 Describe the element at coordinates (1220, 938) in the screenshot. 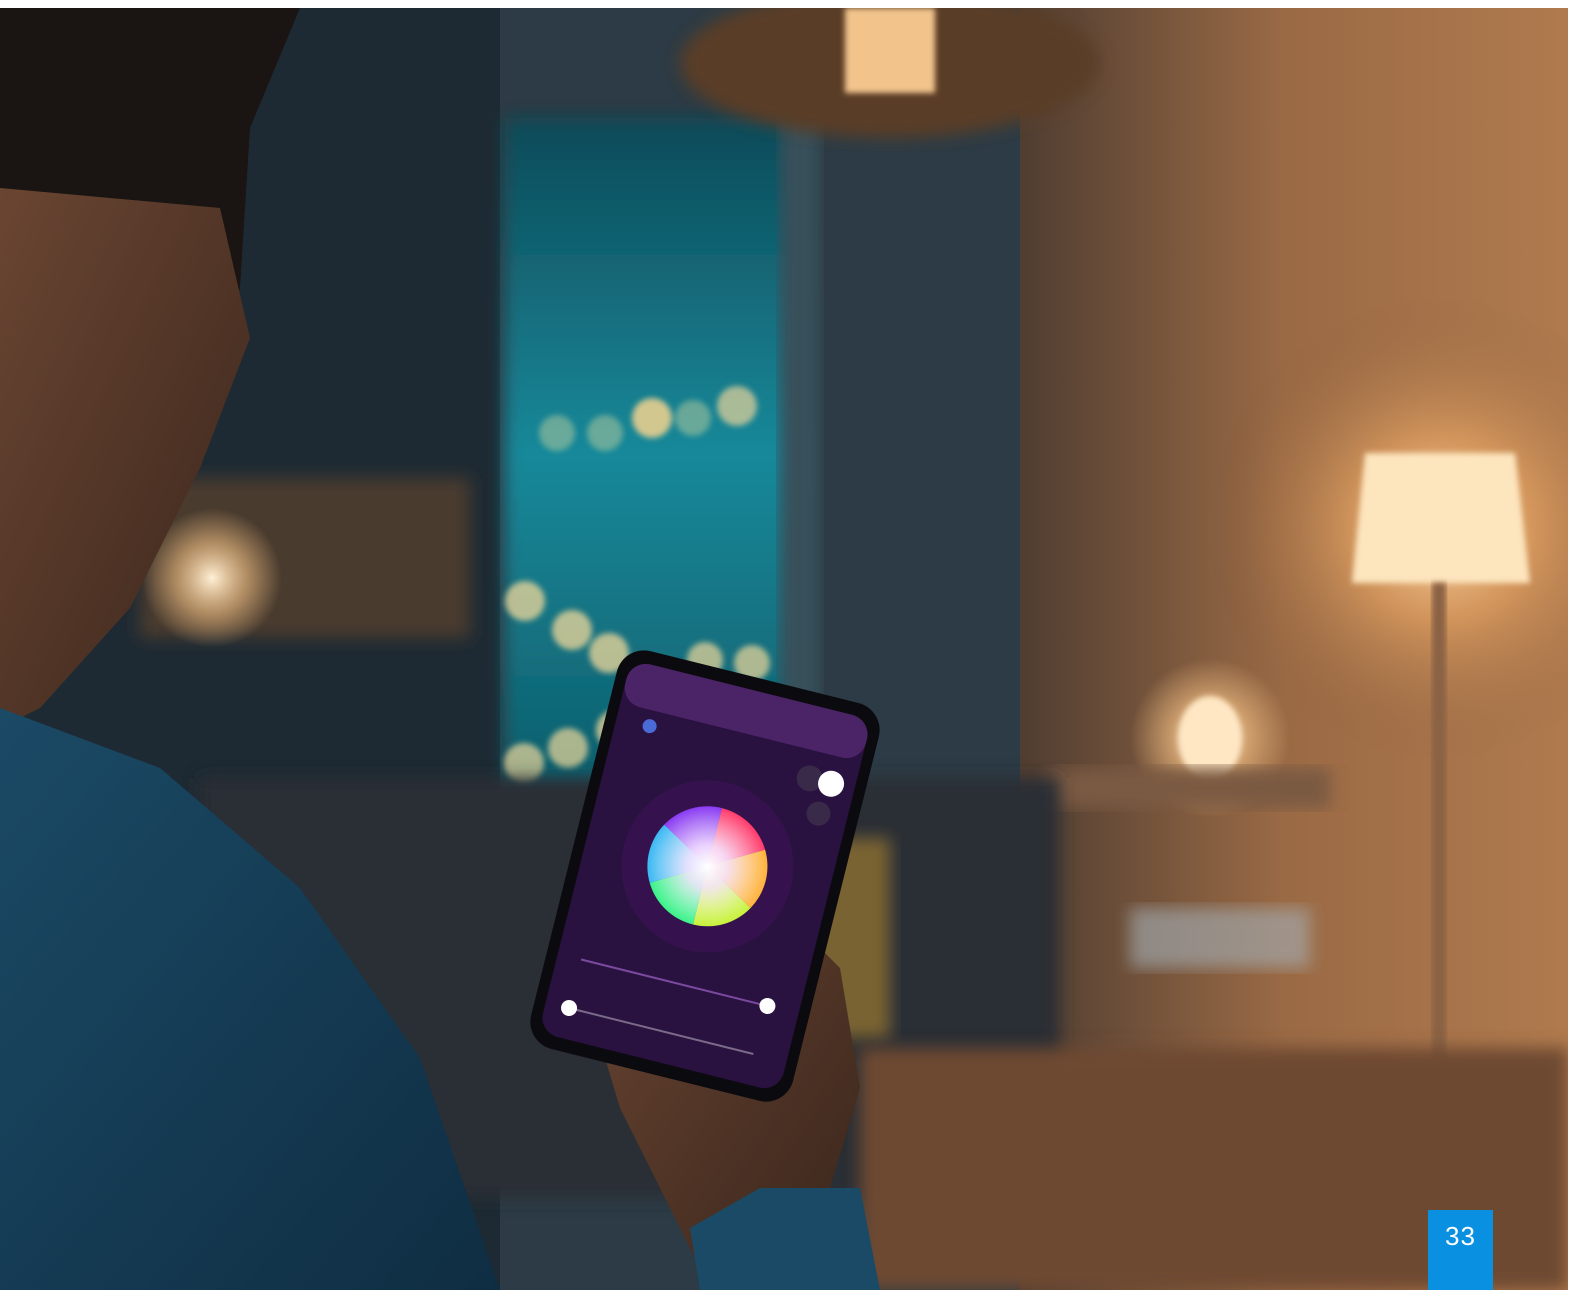

I see `side-stool` at that location.